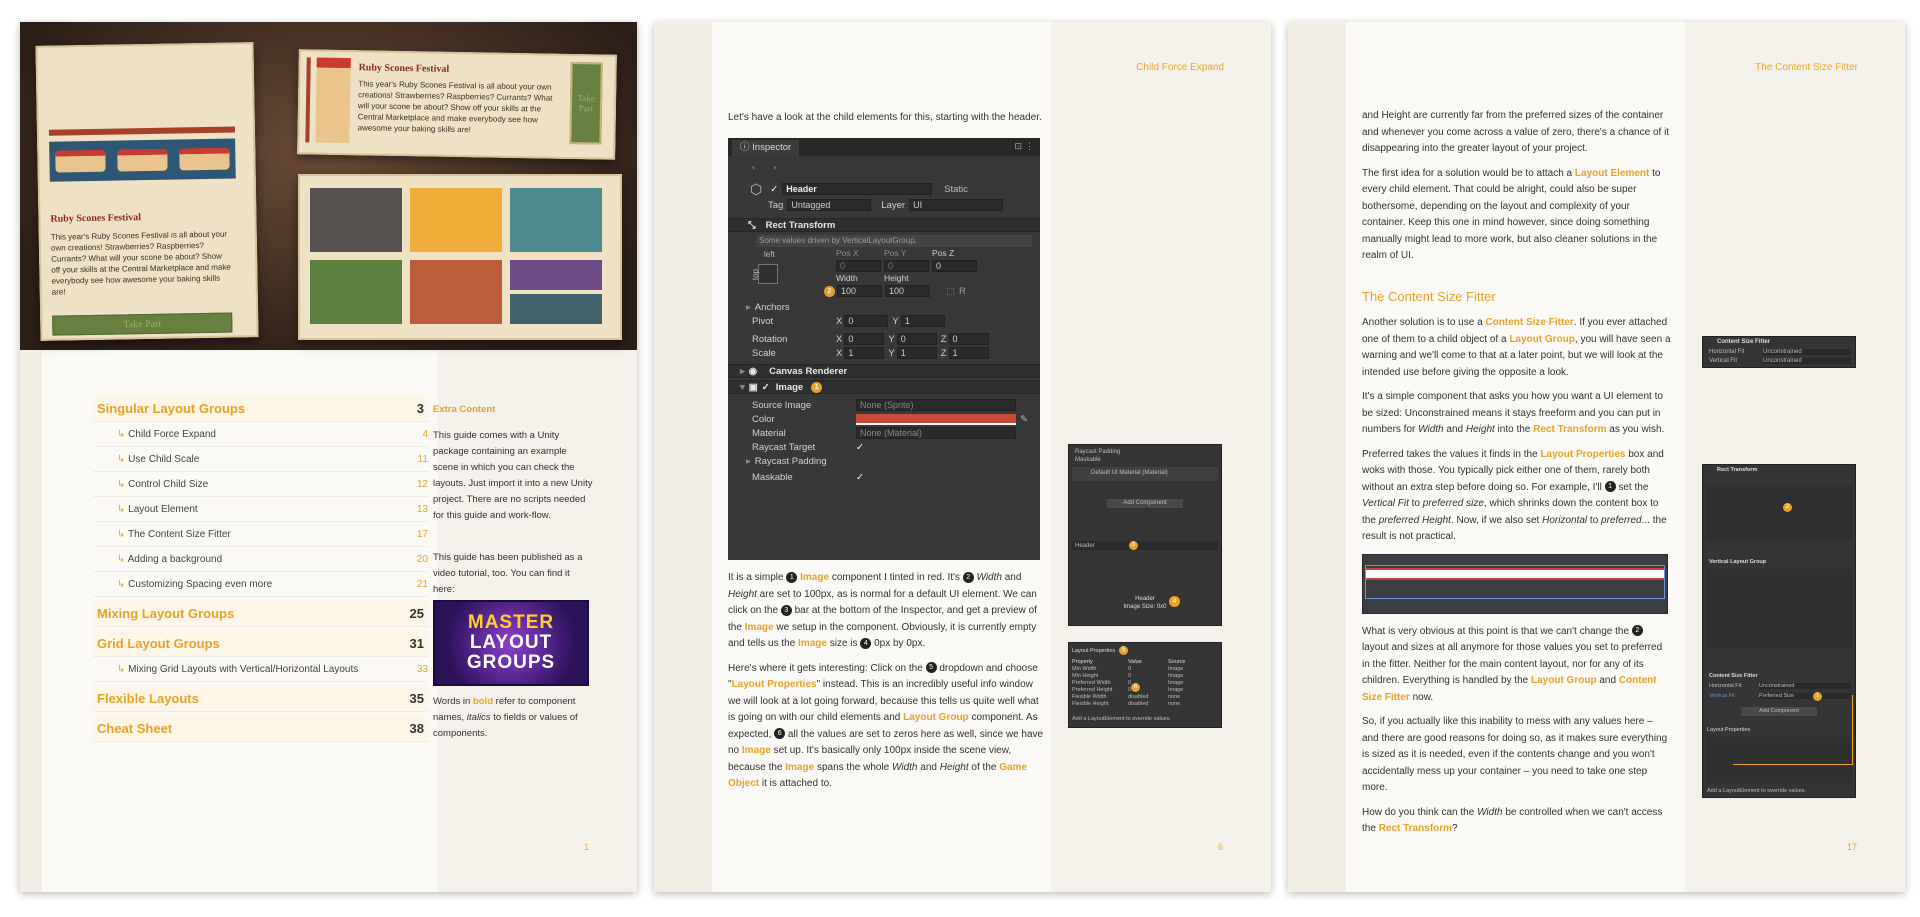 This screenshot has width=1920, height=917. What do you see at coordinates (164, 459) in the screenshot?
I see `toc-title: Use Child Scale` at bounding box center [164, 459].